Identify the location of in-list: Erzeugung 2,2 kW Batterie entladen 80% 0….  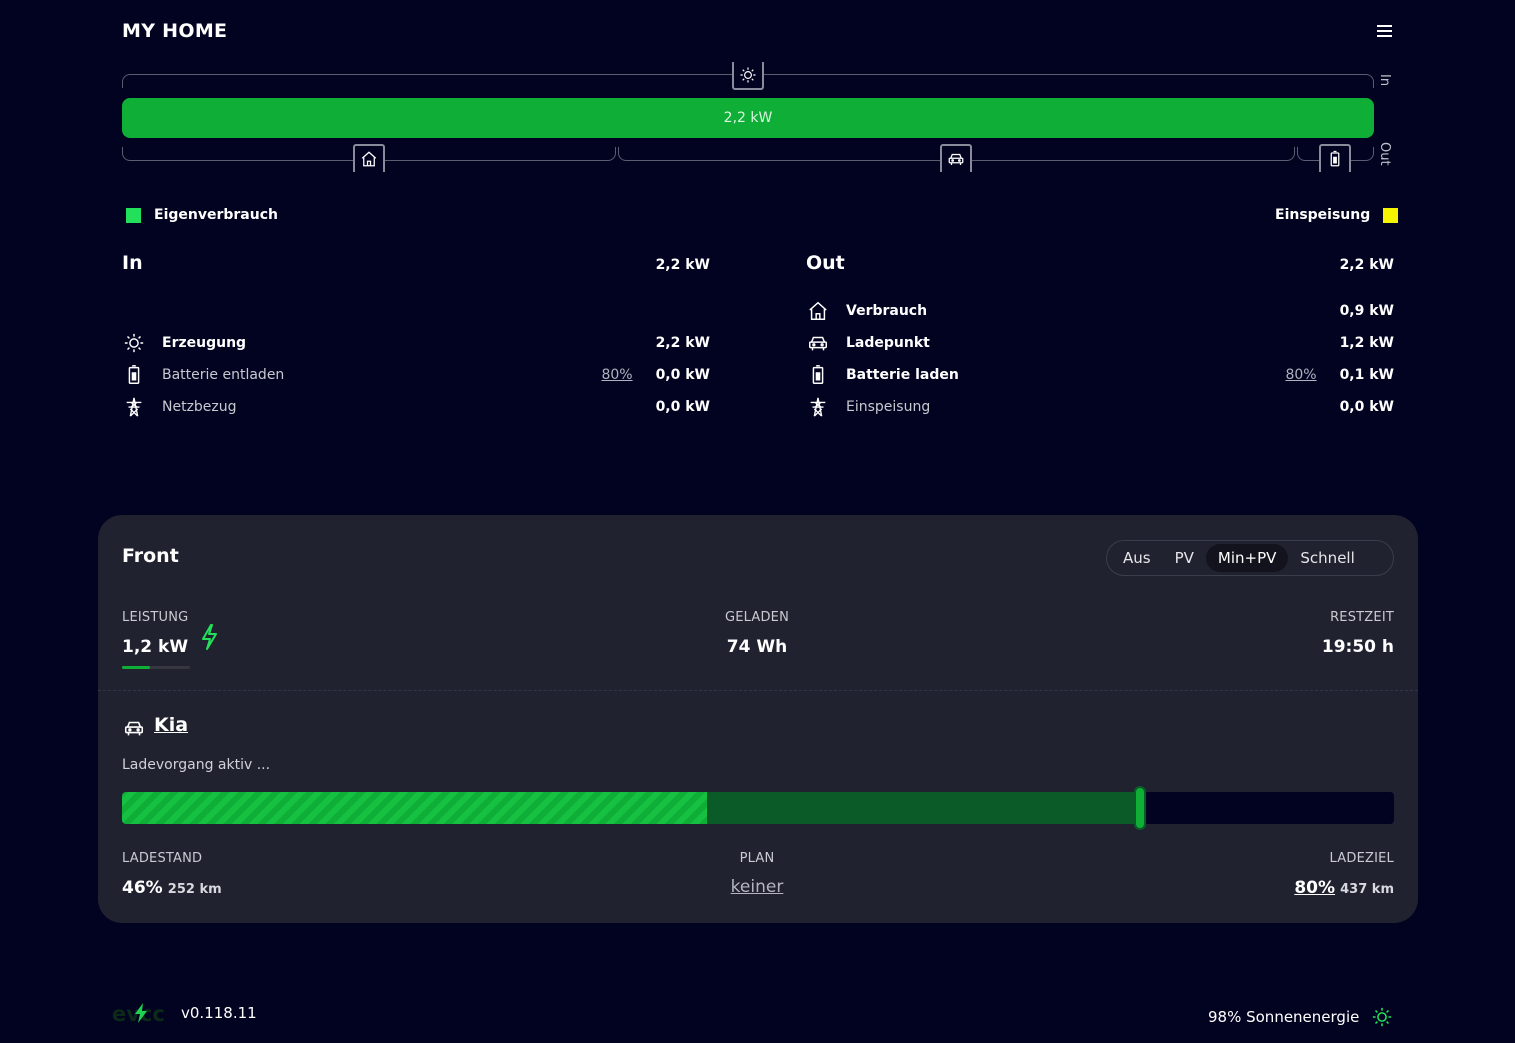
(416, 375).